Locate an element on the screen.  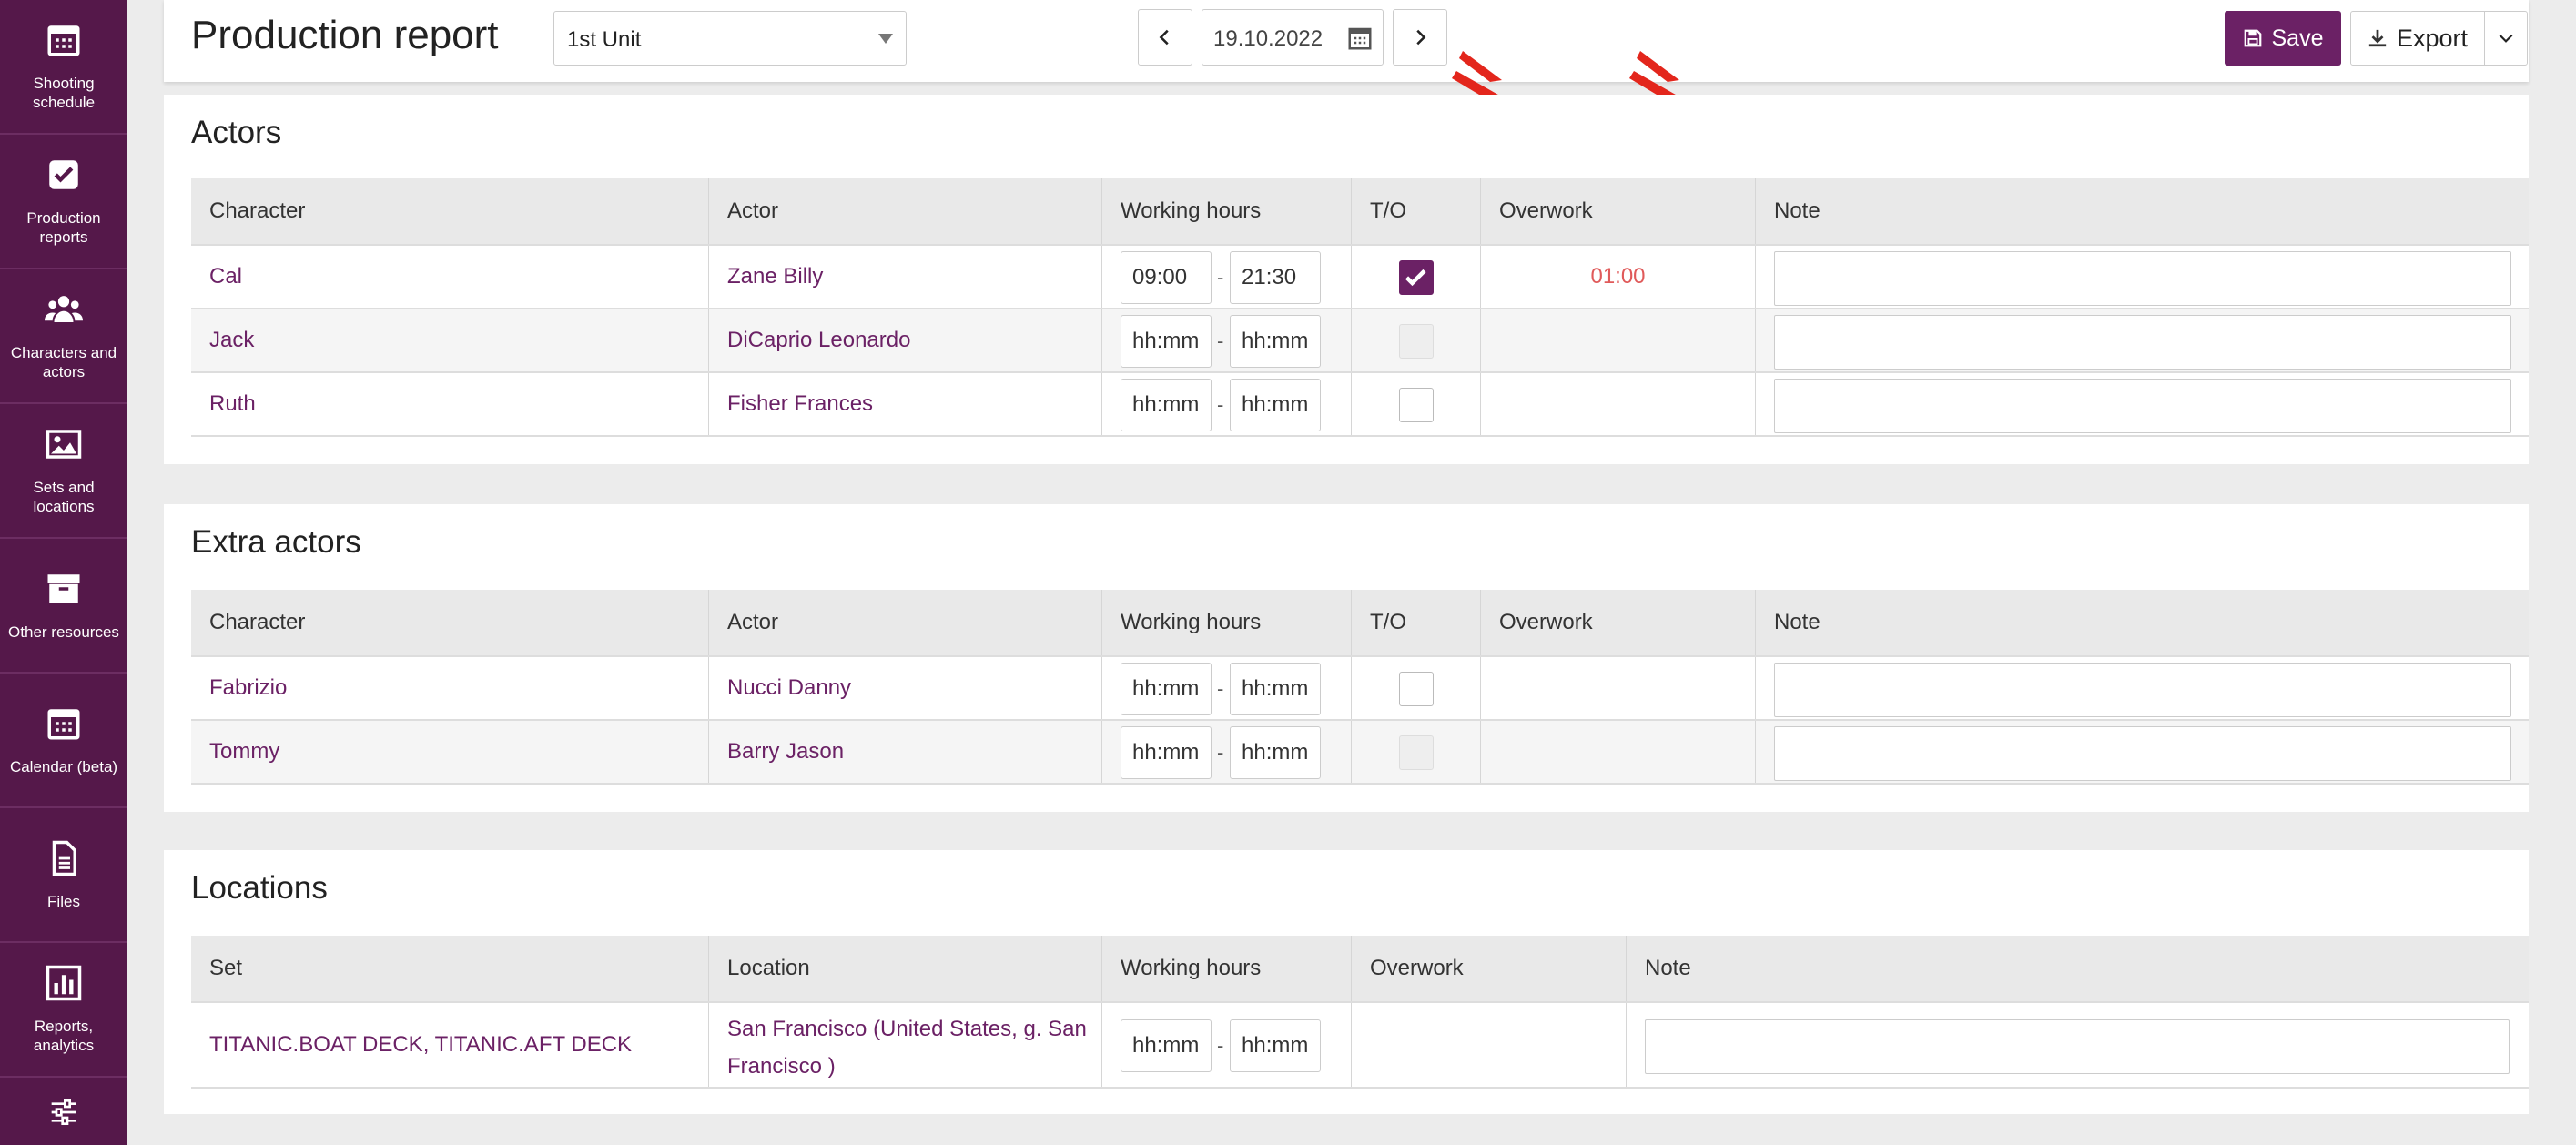
sidebar-item-production-reports: Production reports is located at coordinates (63, 202).